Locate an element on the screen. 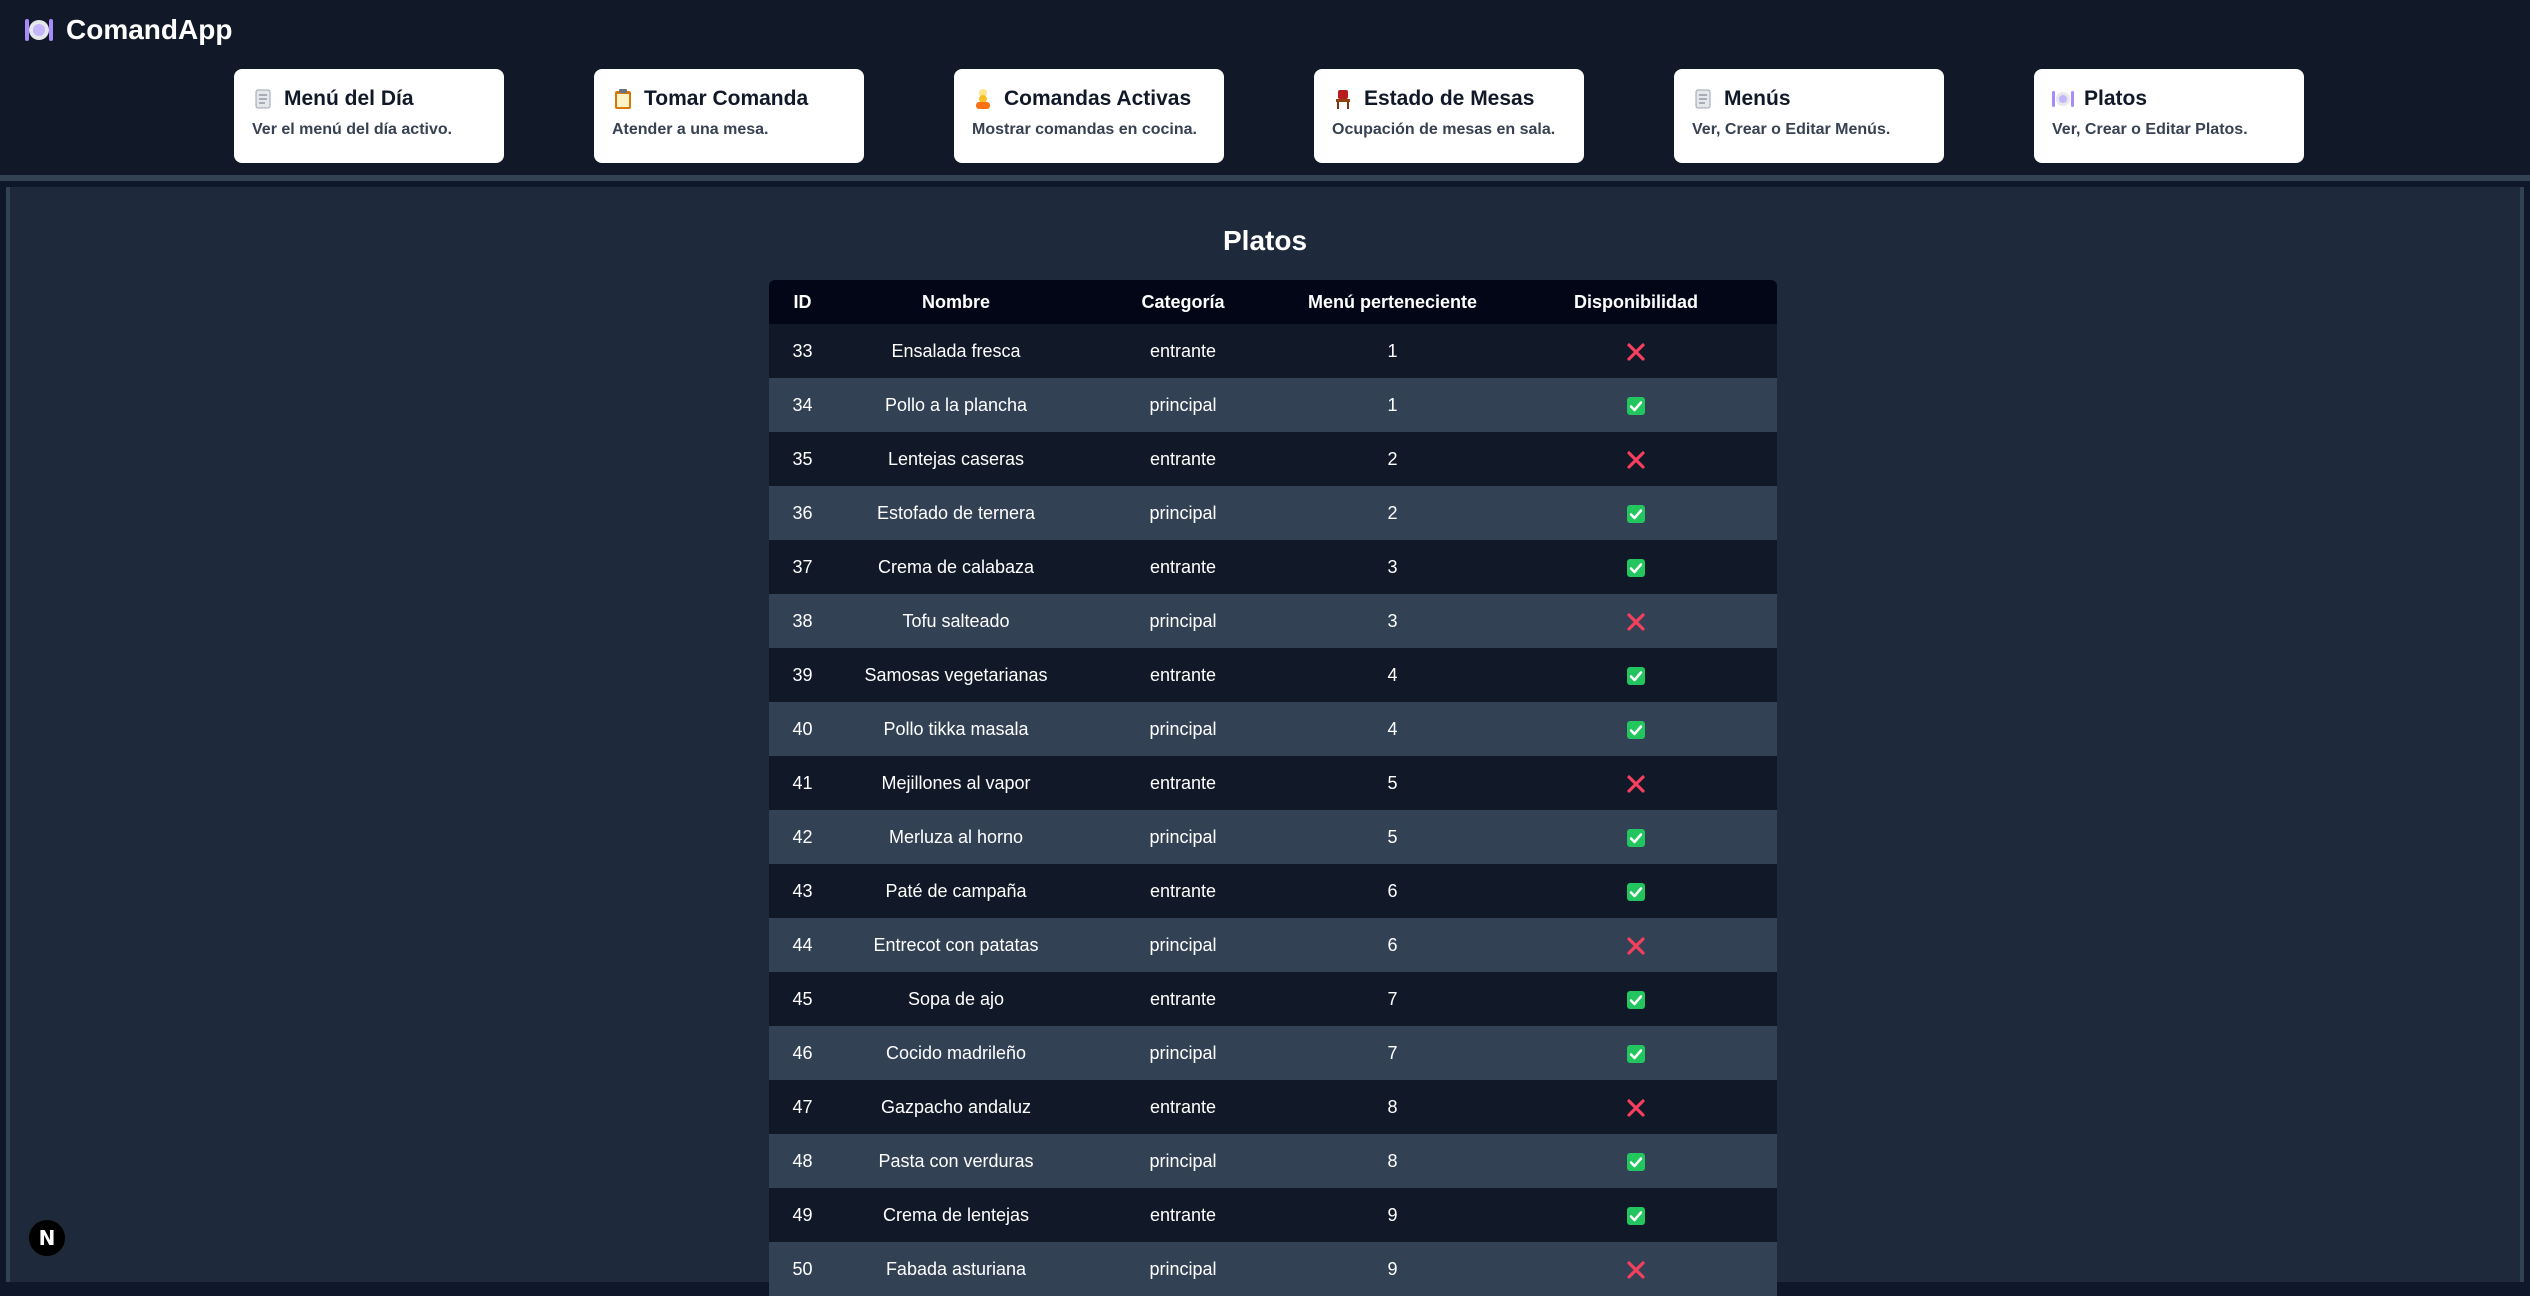 The width and height of the screenshot is (2530, 1296). nav-card-title: Platos is located at coordinates (2116, 98).